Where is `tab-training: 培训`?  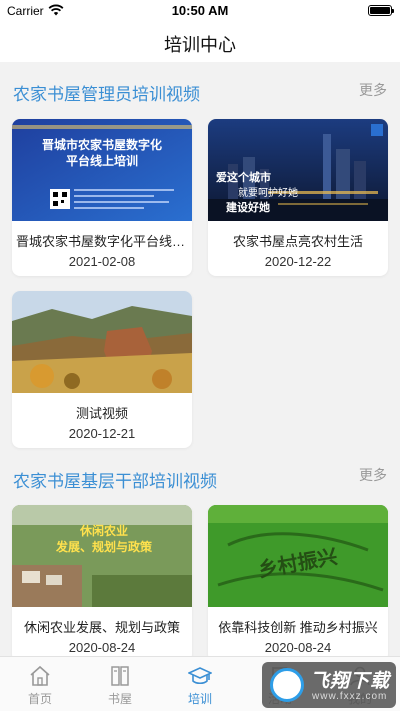
tab-training: 培训 is located at coordinates (200, 684).